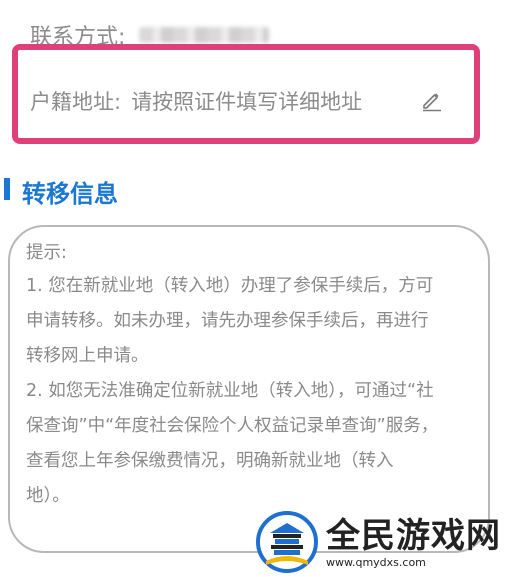 This screenshot has height=577, width=505. I want to click on temple-logo-icon, so click(287, 542).